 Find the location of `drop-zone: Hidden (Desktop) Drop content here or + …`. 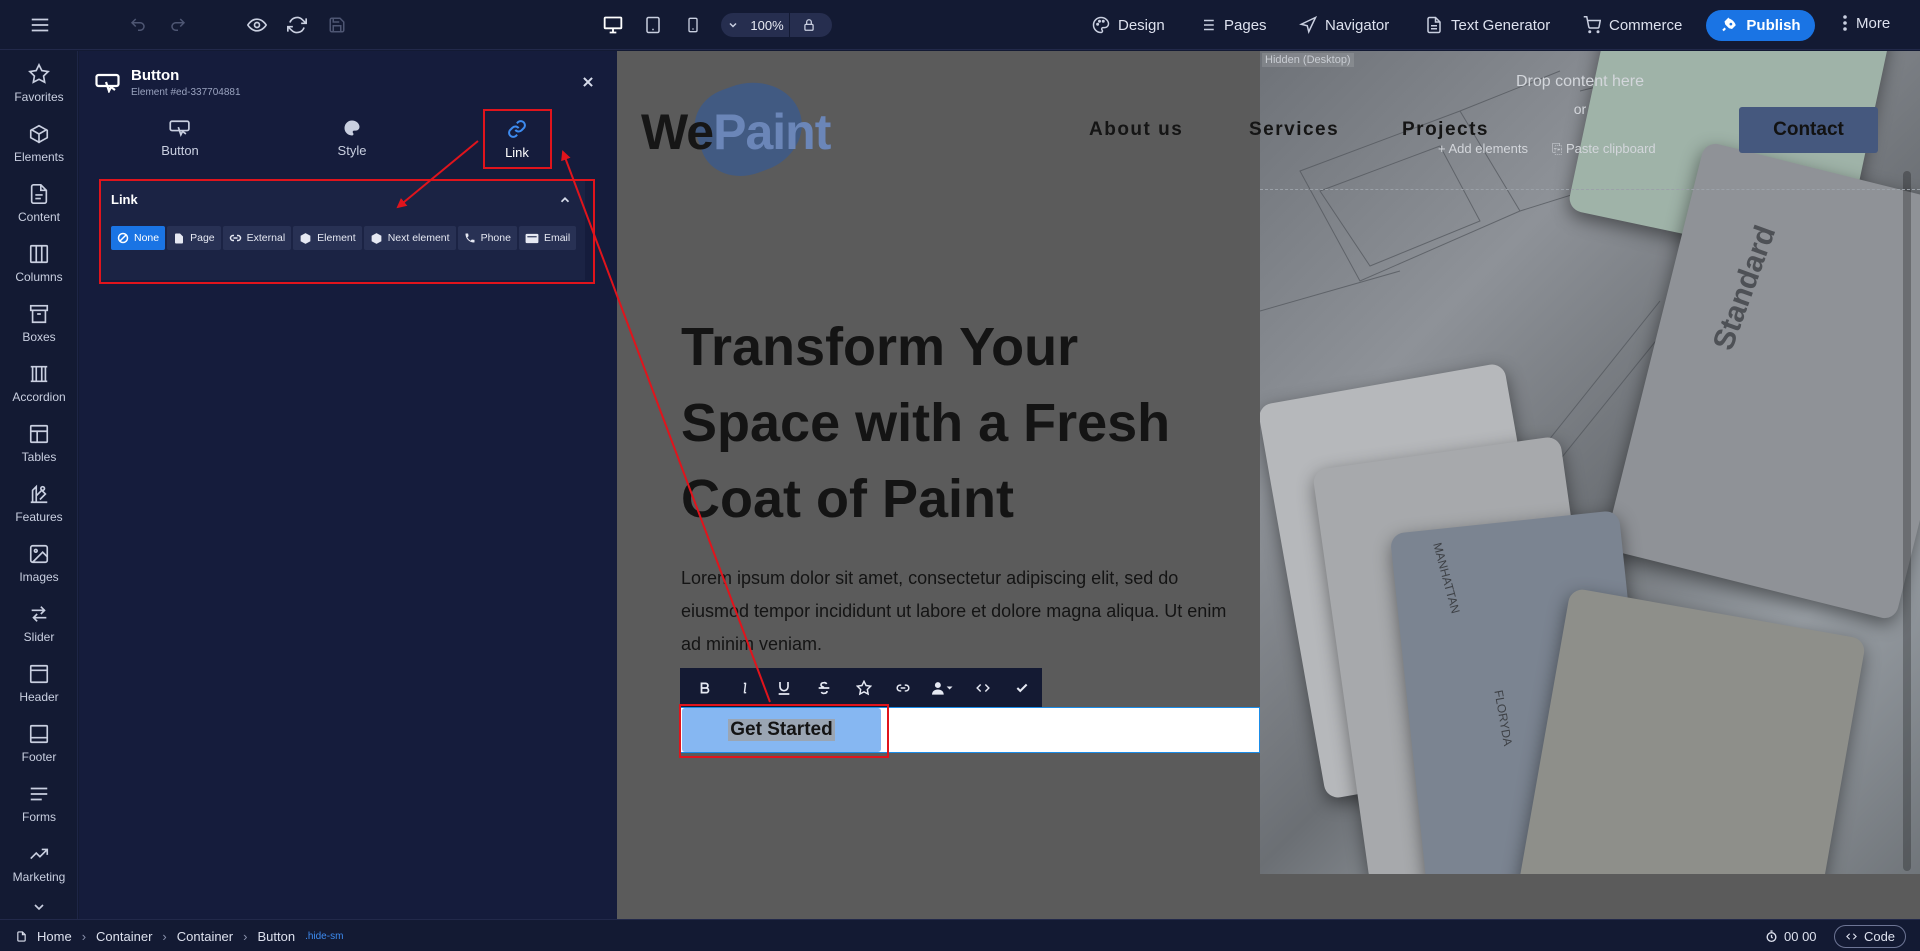

drop-zone: Hidden (Desktop) Drop content here or + … is located at coordinates (1590, 121).